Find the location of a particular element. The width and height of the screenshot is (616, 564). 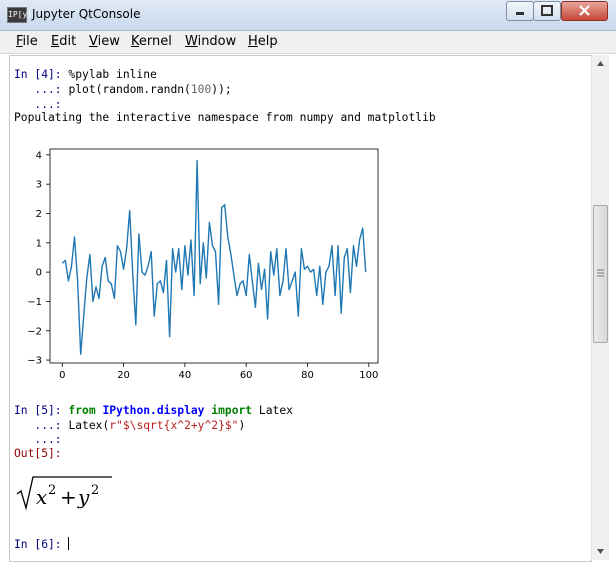

module-name: IPython.display is located at coordinates (153, 410).